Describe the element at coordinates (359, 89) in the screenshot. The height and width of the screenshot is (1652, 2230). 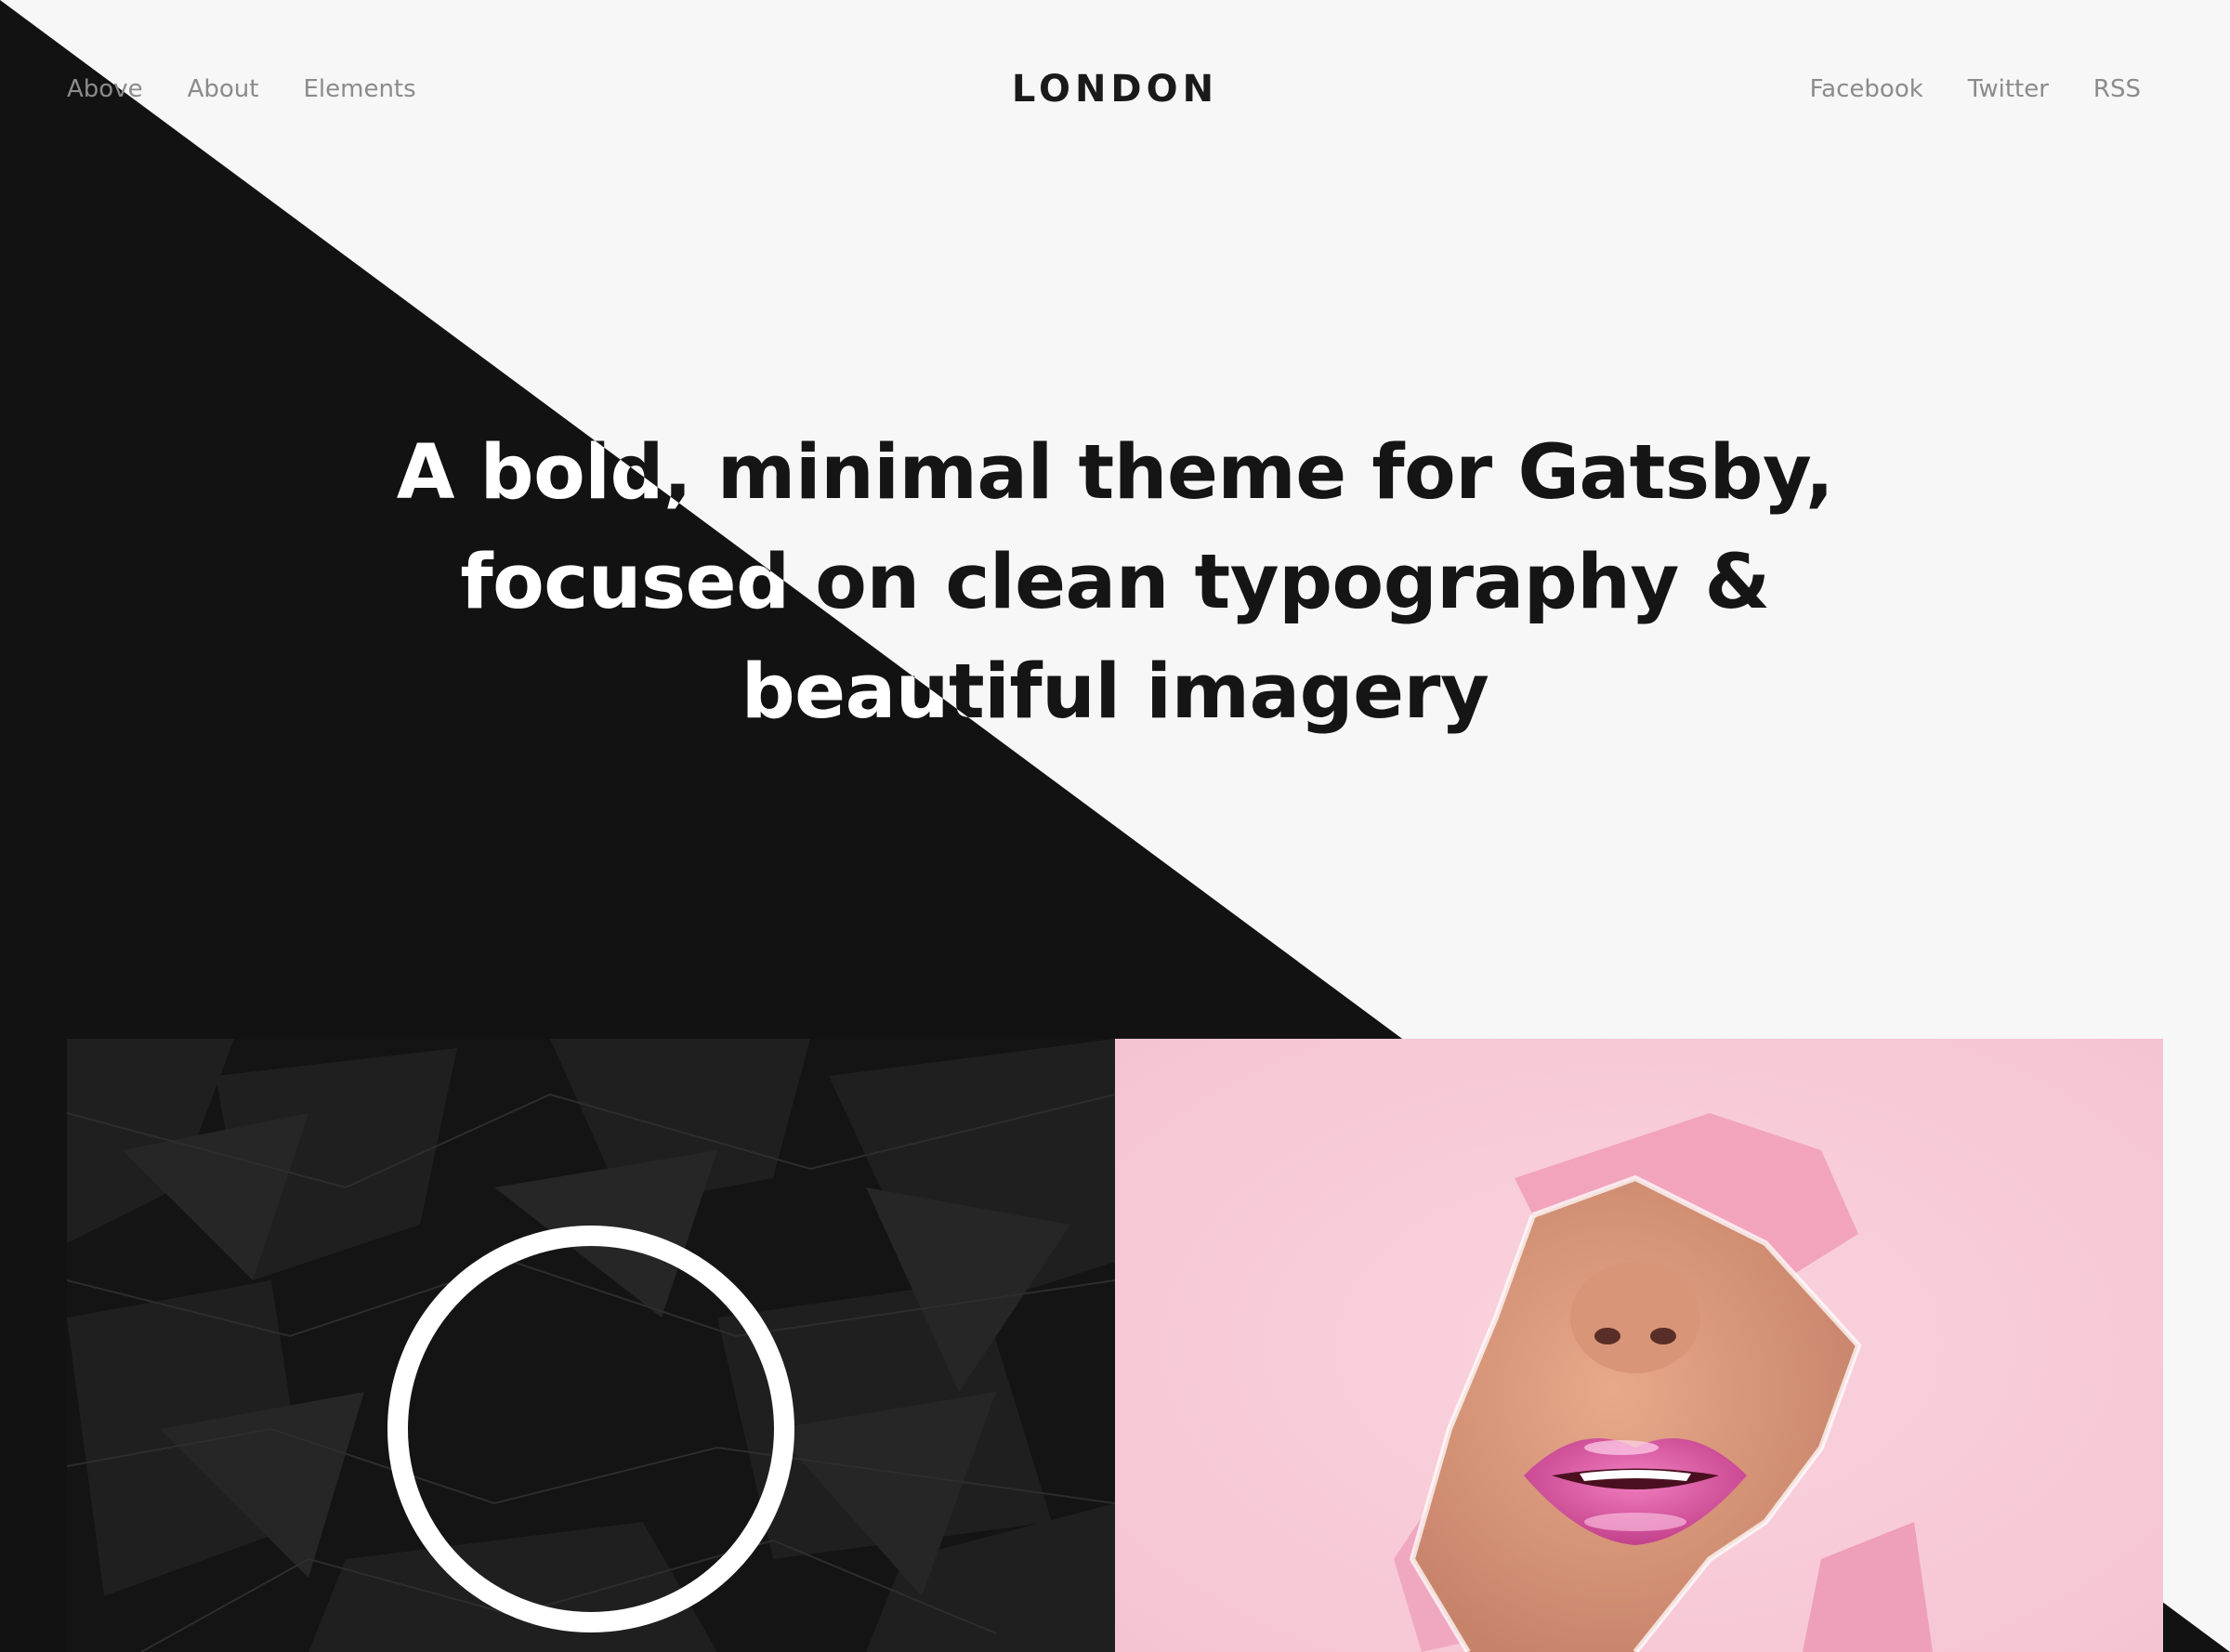
I see `nav-link-elements: Elements` at that location.